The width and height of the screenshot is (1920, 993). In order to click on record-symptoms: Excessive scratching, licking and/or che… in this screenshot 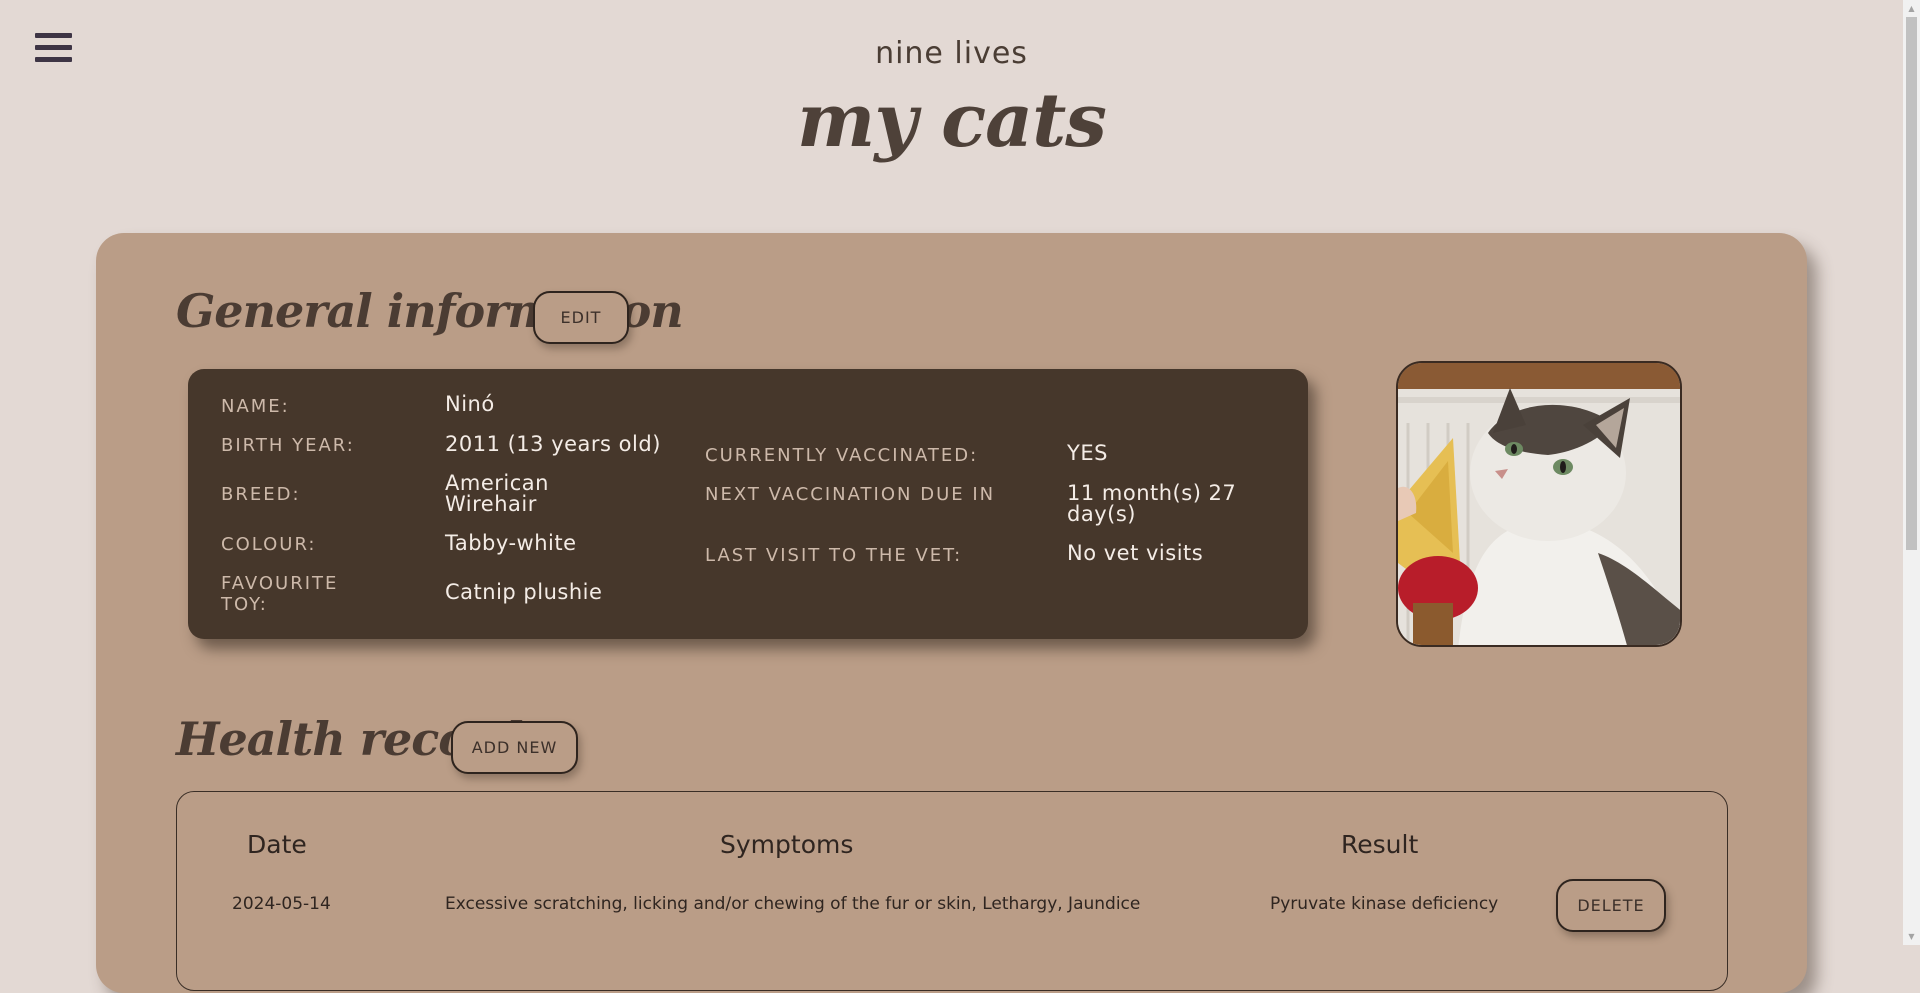, I will do `click(793, 904)`.